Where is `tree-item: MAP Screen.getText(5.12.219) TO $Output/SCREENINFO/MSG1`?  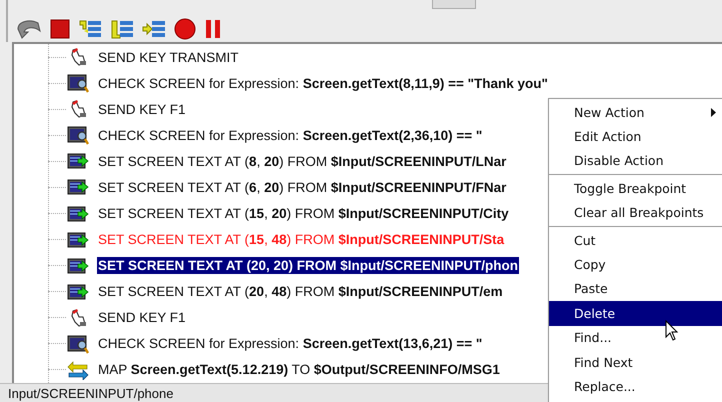
tree-item: MAP Screen.getText(5.12.219) TO $Output/SCREENINFO/MSG1 is located at coordinates (299, 369).